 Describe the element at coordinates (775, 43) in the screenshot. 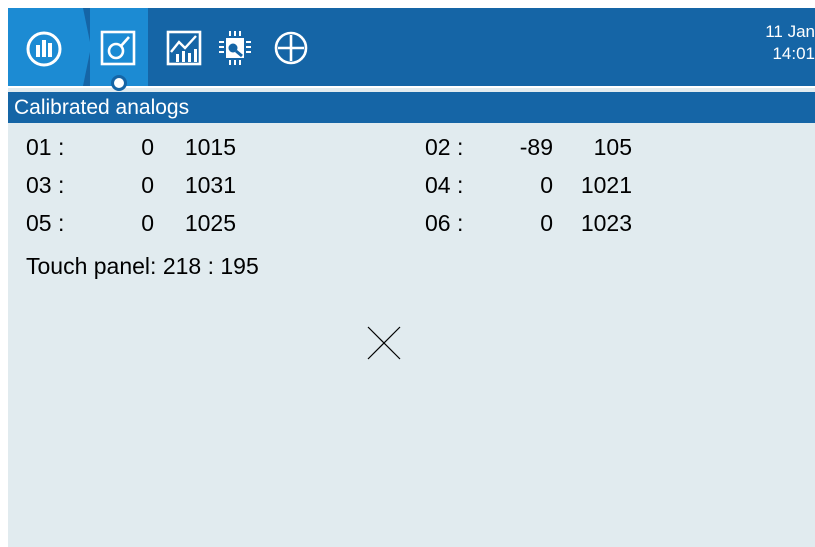

I see `date-time-display: 11 Jan 14:01` at that location.